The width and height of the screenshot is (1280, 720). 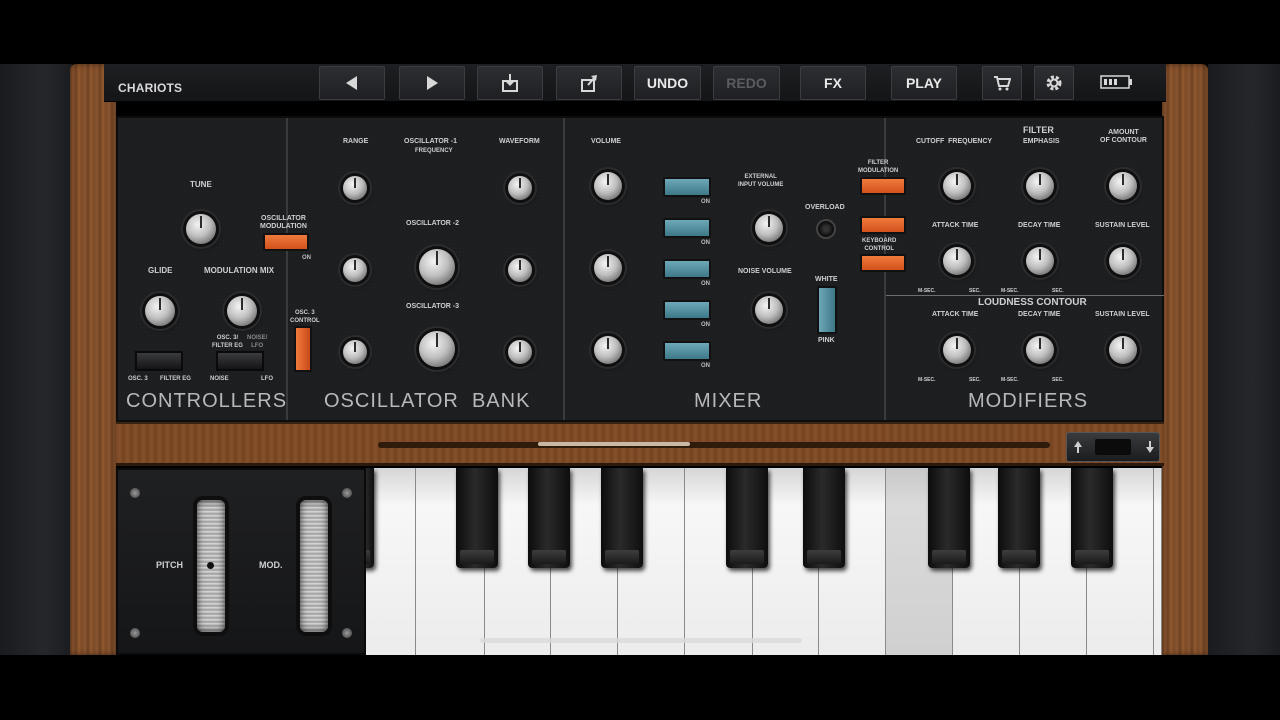 What do you see at coordinates (201, 229) in the screenshot?
I see `tune-knob` at bounding box center [201, 229].